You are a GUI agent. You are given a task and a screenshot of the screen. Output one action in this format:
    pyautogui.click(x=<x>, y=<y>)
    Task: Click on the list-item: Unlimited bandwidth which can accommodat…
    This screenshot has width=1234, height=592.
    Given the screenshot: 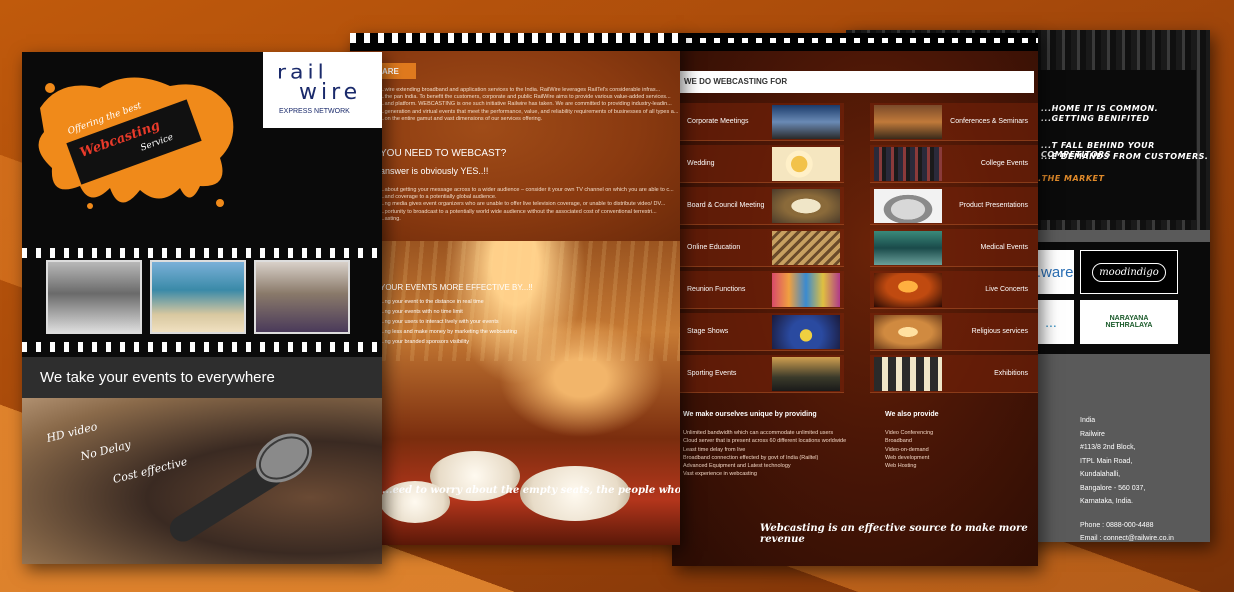 What is the action you would take?
    pyautogui.click(x=758, y=433)
    